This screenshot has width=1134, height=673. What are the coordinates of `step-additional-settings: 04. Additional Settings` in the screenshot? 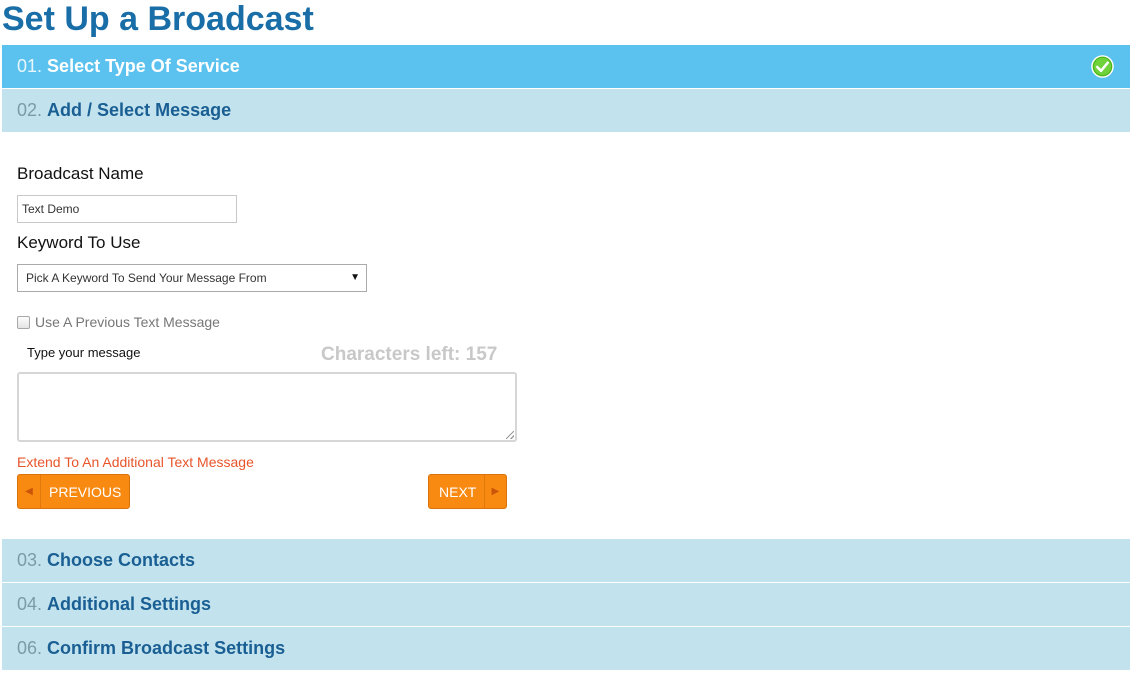 It's located at (566, 604).